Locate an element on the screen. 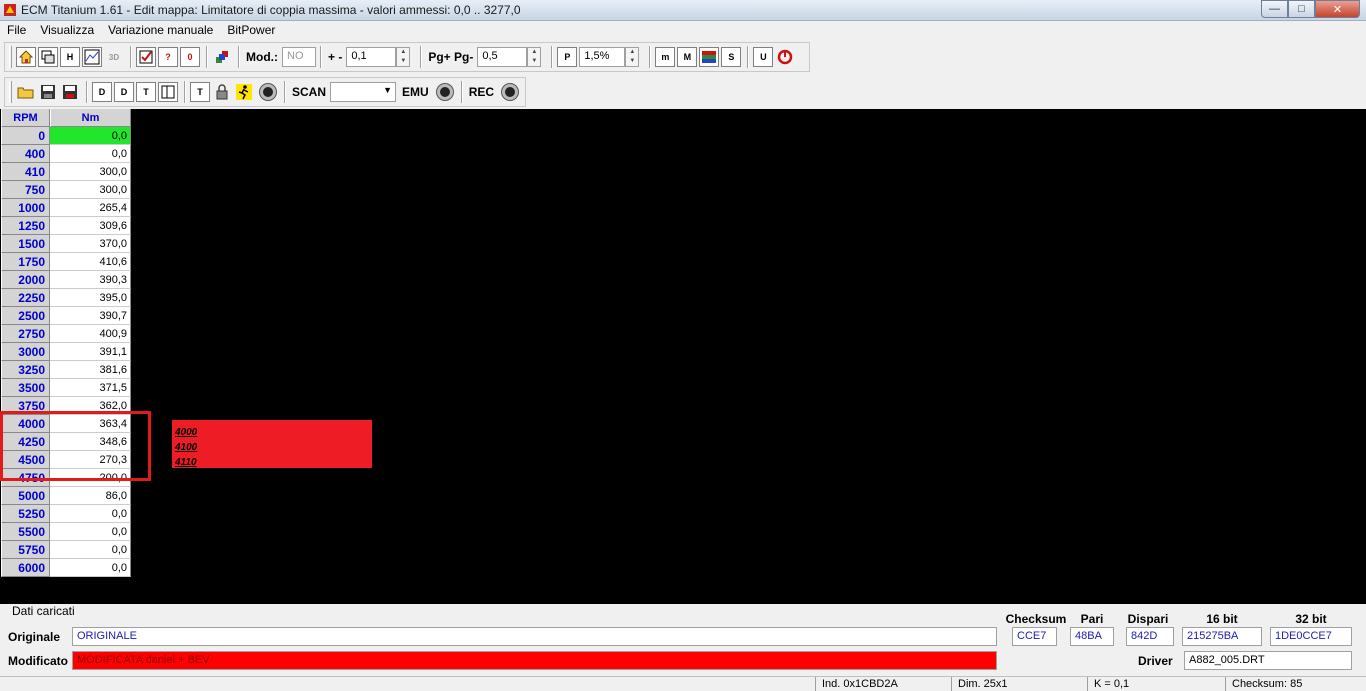 Image resolution: width=1366 pixels, height=691 pixels. status-dimension: Dim. 25x1 is located at coordinates (1019, 684).